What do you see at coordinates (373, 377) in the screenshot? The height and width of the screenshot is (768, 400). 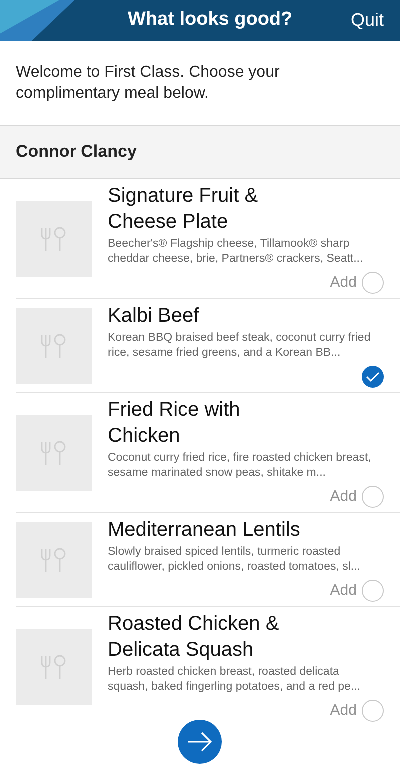 I see `checkmark-icon` at bounding box center [373, 377].